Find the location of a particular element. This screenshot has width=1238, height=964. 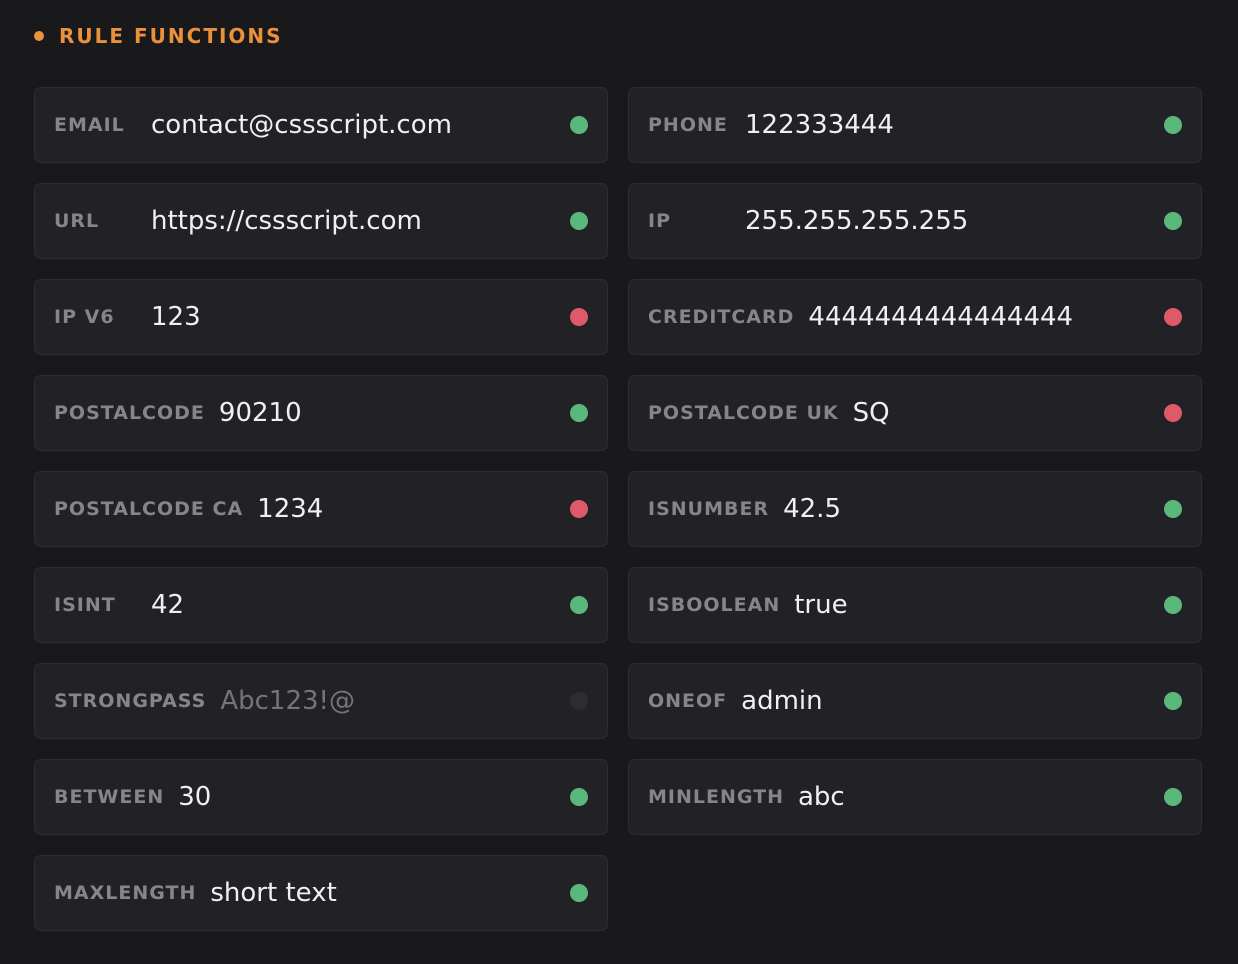

field-postalcode-uk: POSTALCODE UK is located at coordinates (915, 413).